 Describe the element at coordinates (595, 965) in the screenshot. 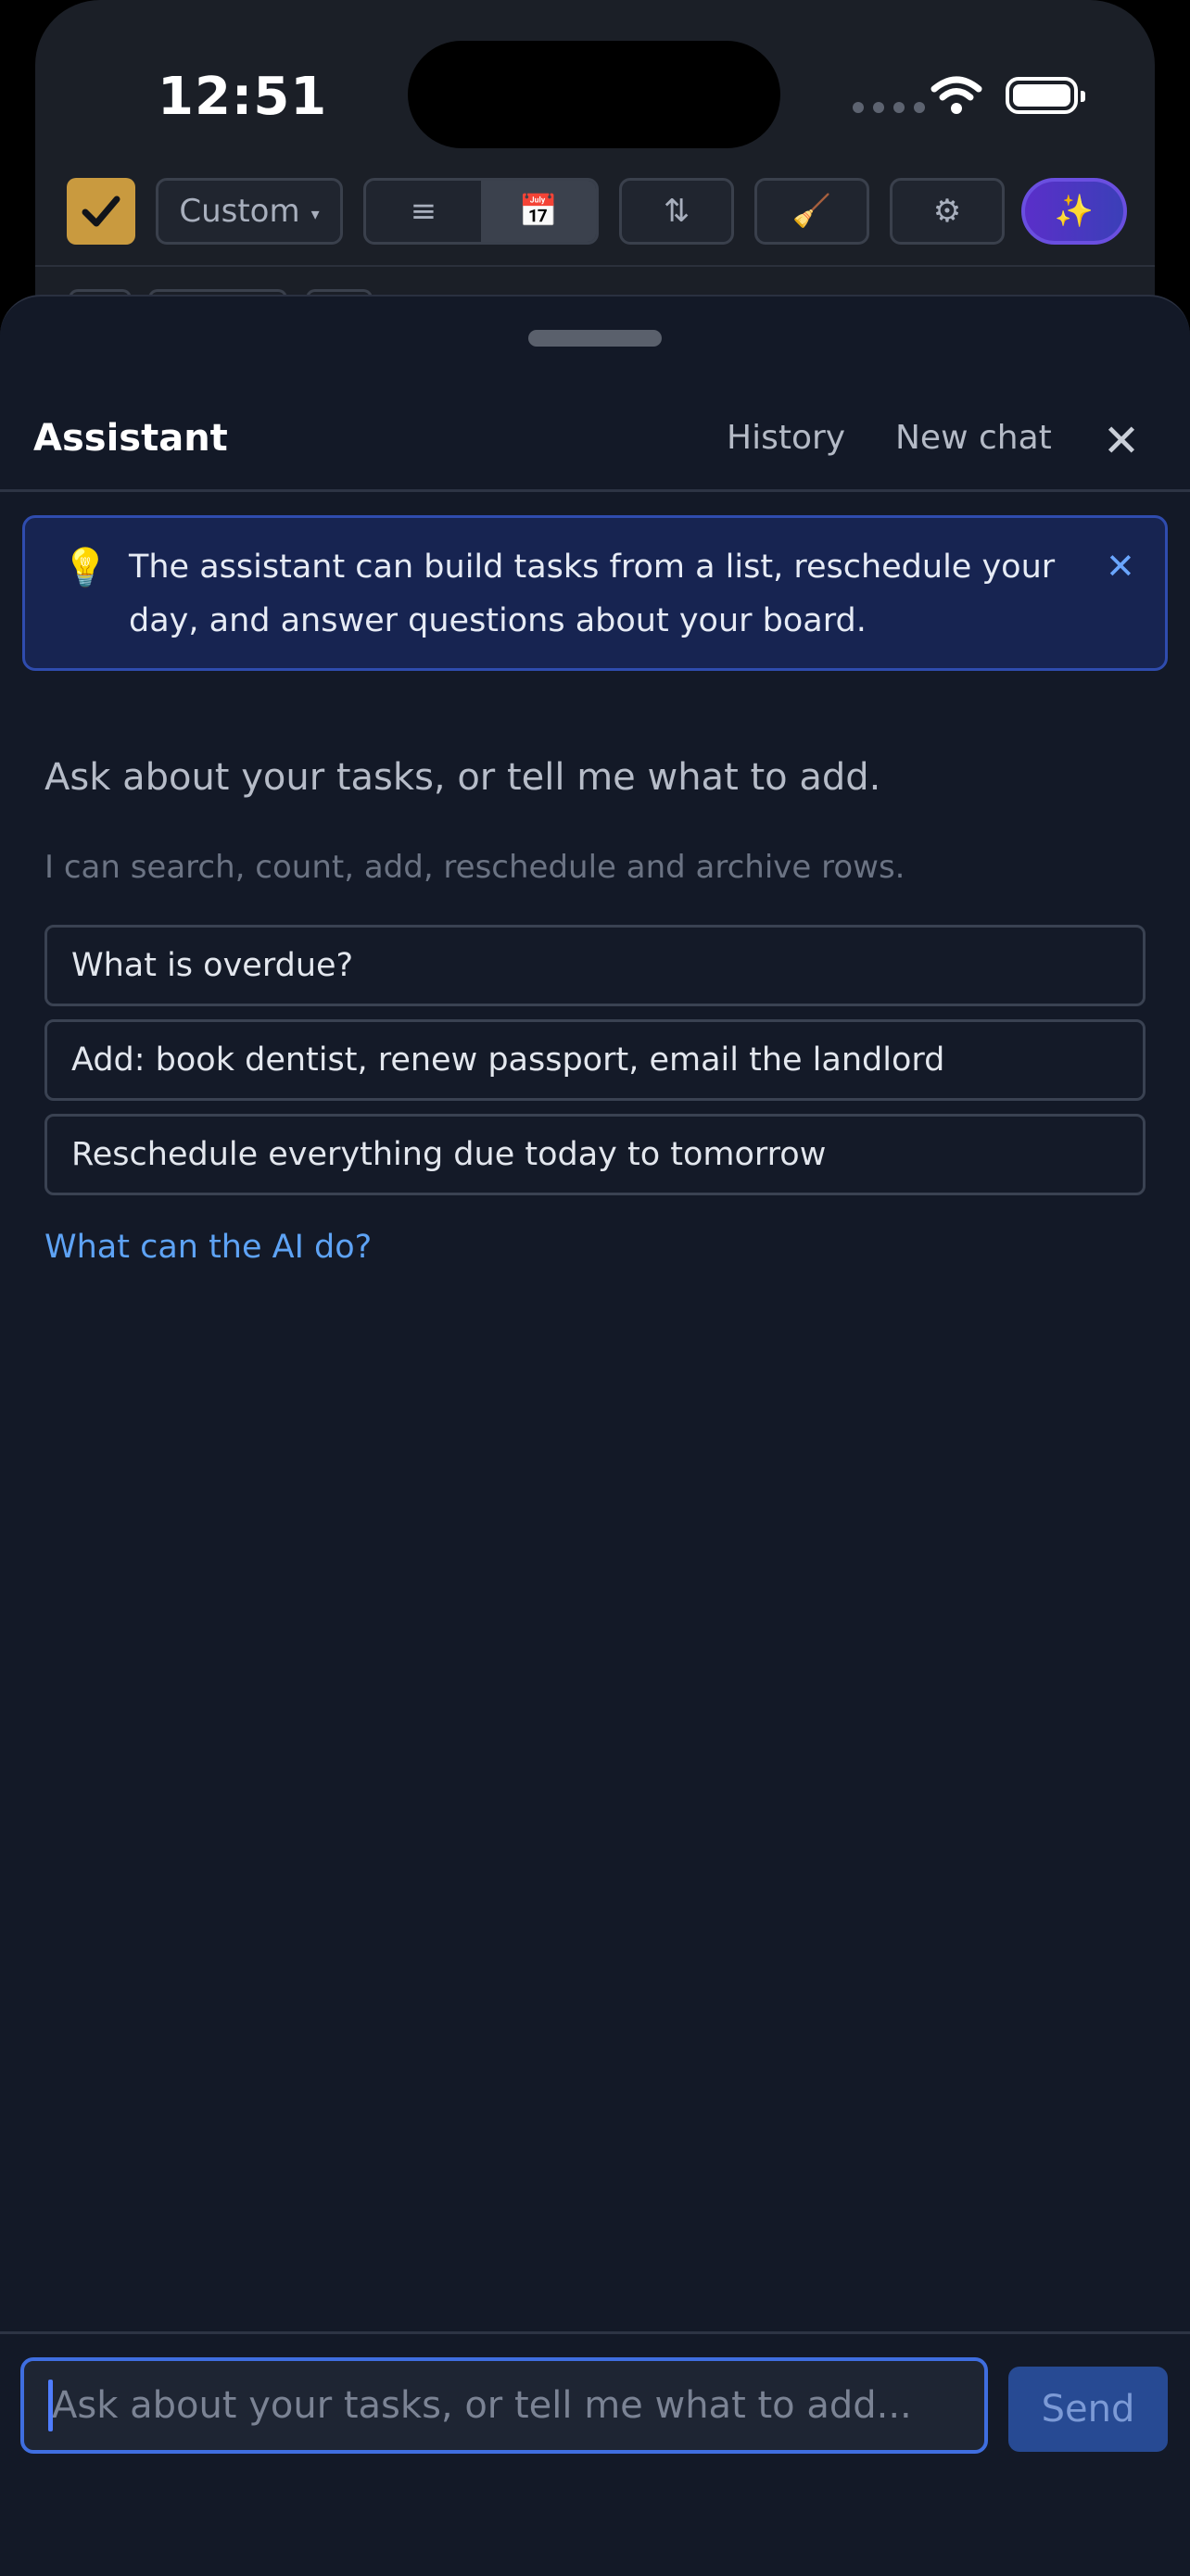

I see `suggestion-chip: What is overdue?` at that location.